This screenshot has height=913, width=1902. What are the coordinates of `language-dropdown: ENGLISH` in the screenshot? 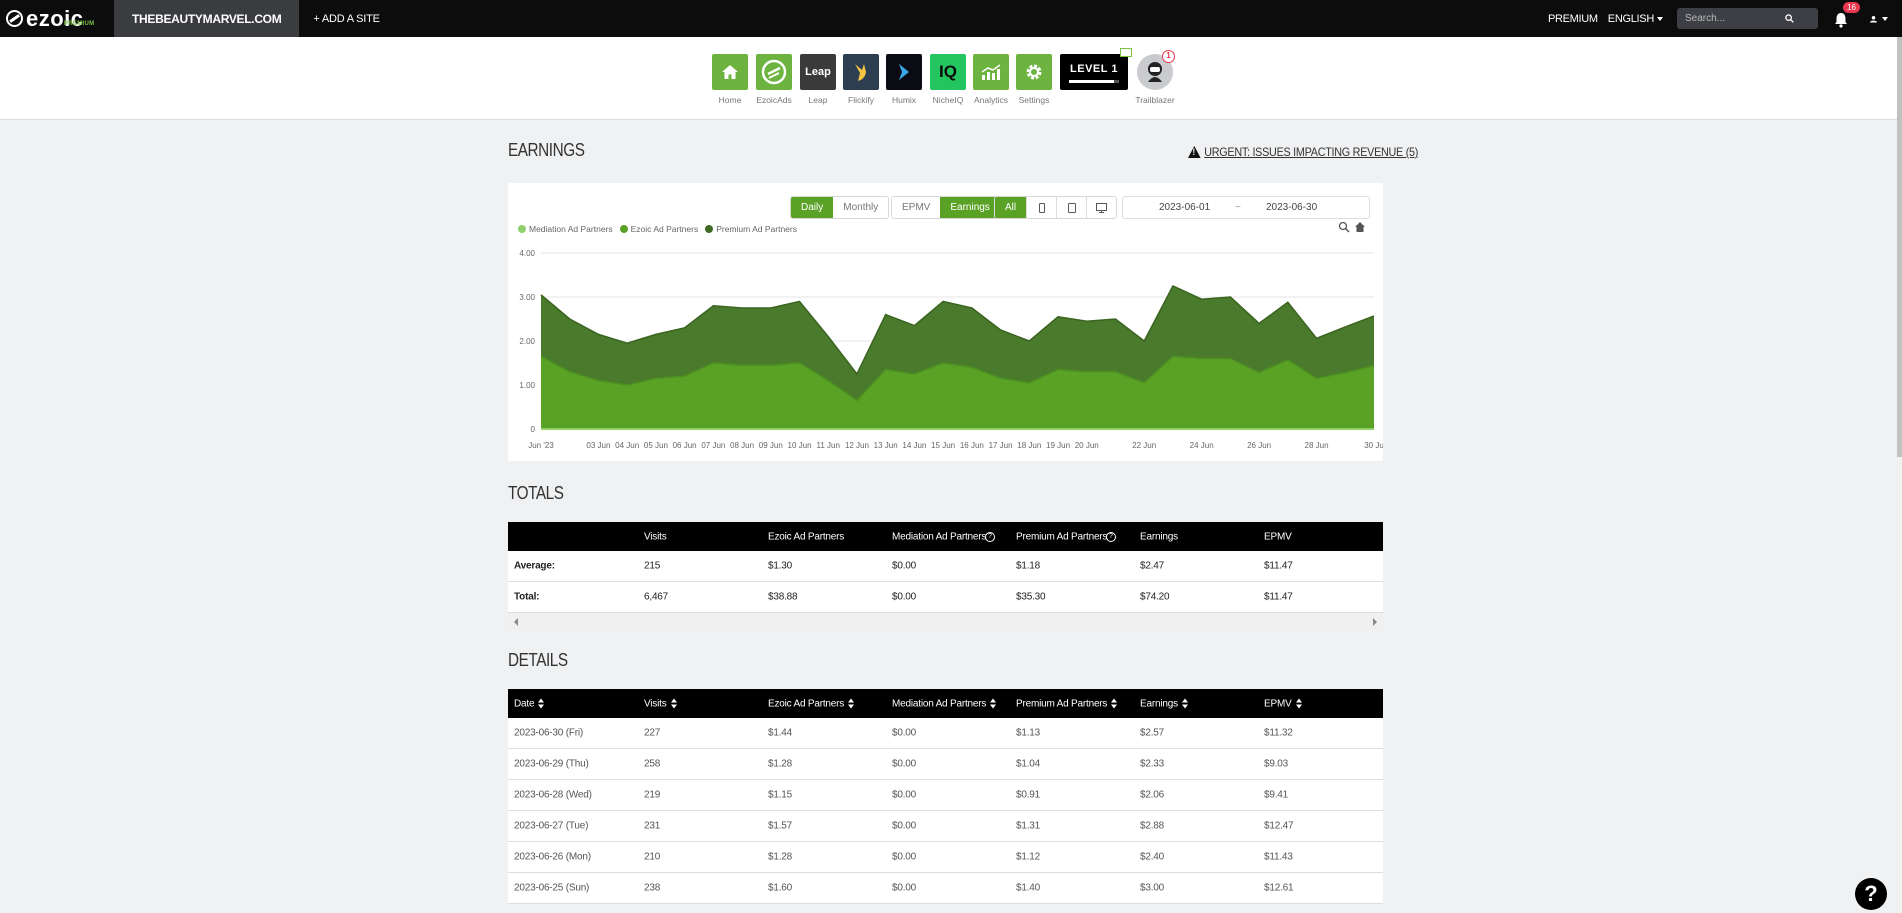 It's located at (1635, 19).